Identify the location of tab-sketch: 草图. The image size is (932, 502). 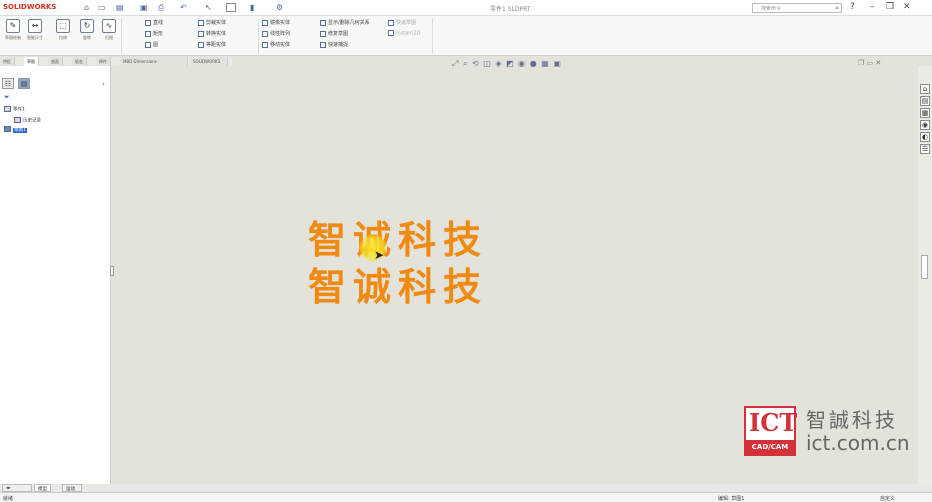
(31, 61).